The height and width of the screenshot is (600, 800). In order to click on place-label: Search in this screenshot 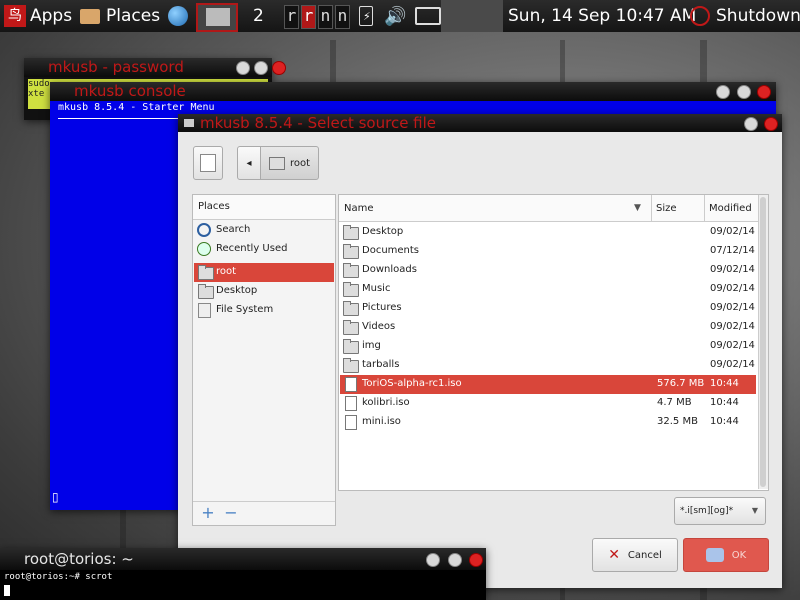, I will do `click(233, 229)`.